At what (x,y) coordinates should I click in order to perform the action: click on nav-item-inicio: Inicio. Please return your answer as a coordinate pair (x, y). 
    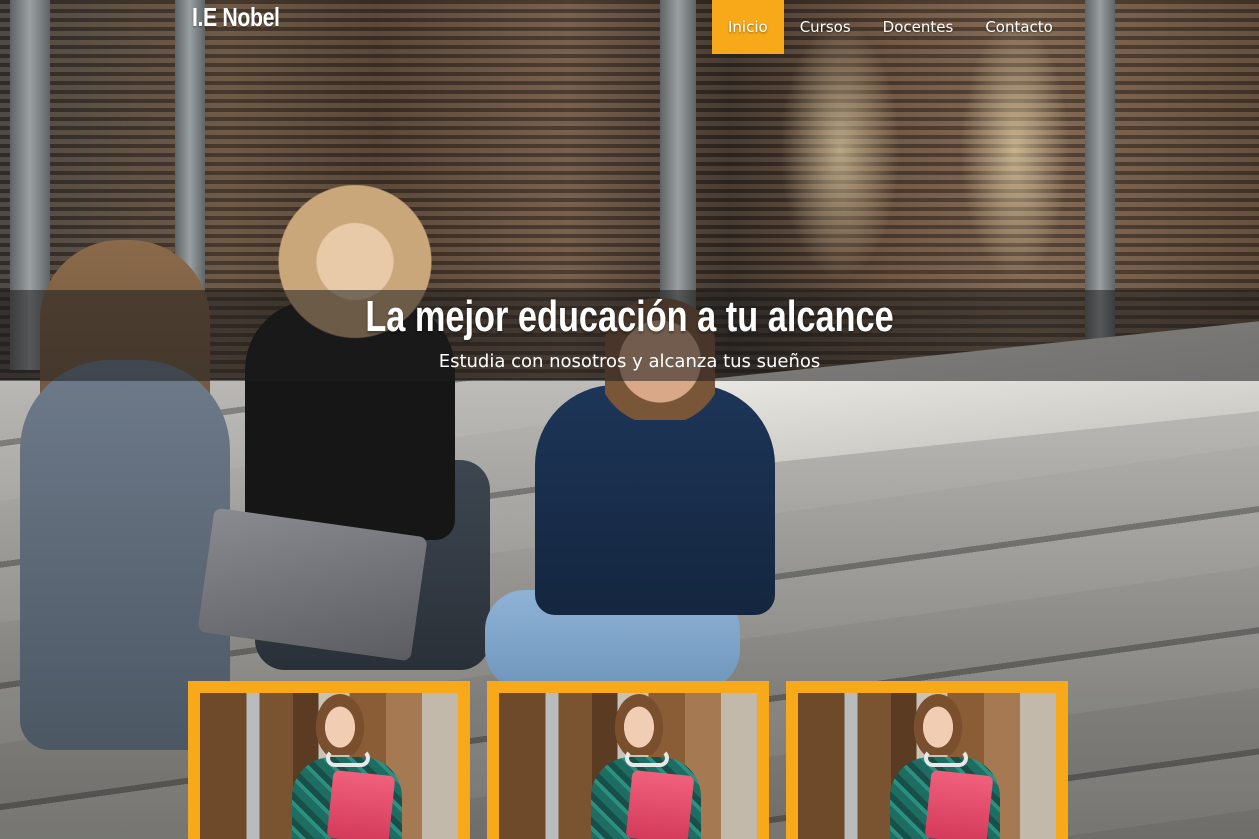
    Looking at the image, I should click on (748, 27).